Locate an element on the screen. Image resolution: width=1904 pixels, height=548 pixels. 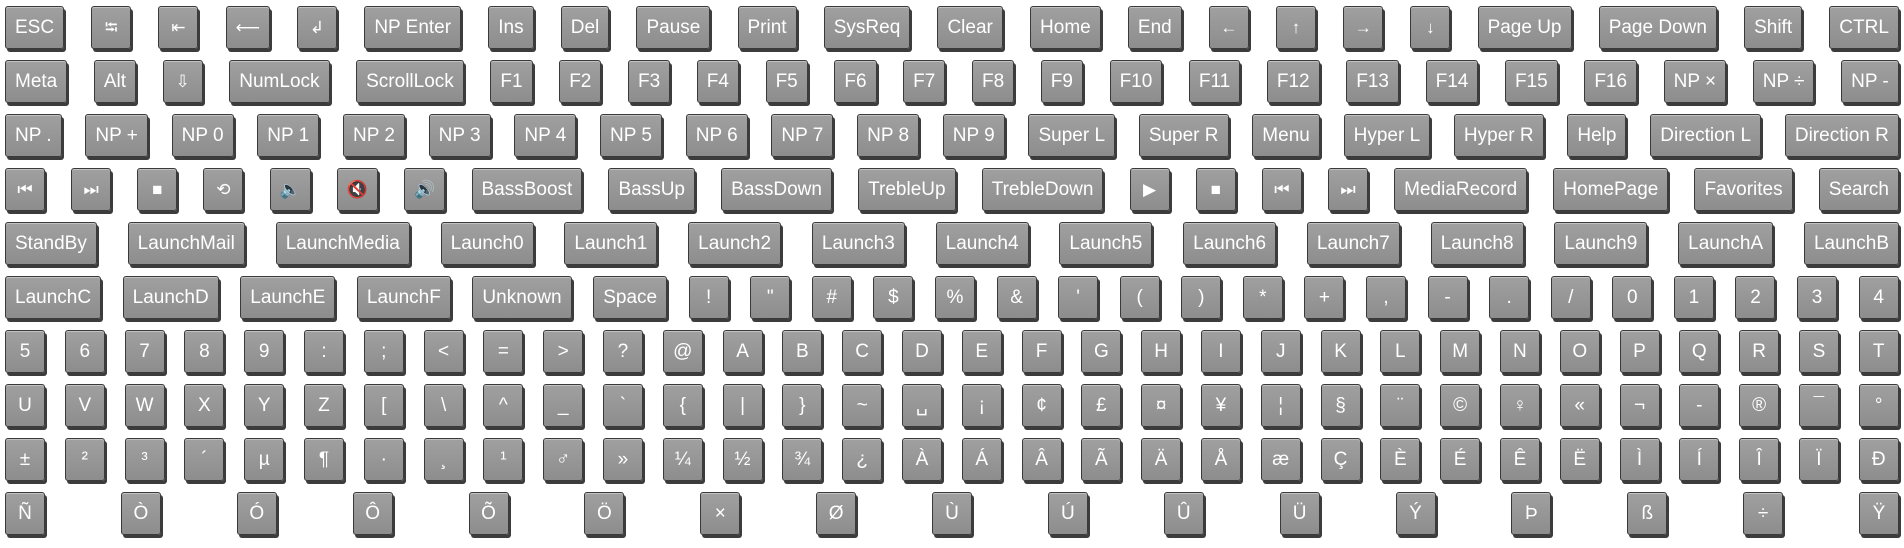
key-symbol: ² is located at coordinates (84, 459).